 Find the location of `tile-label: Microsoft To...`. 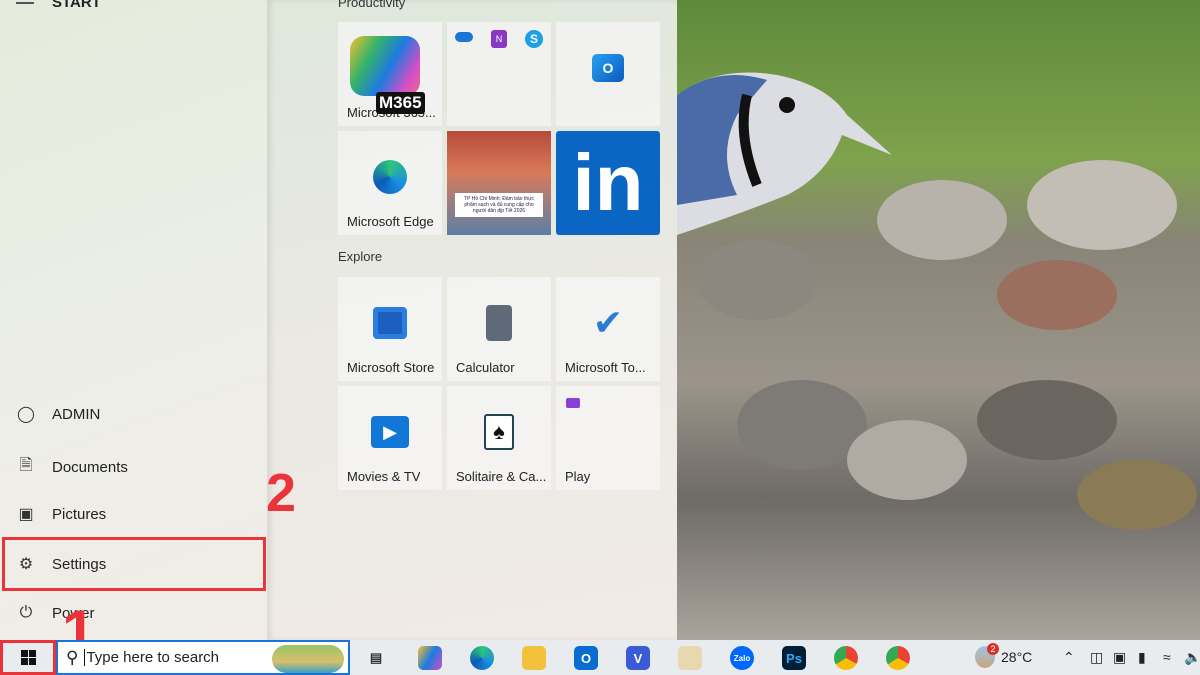

tile-label: Microsoft To... is located at coordinates (605, 367).